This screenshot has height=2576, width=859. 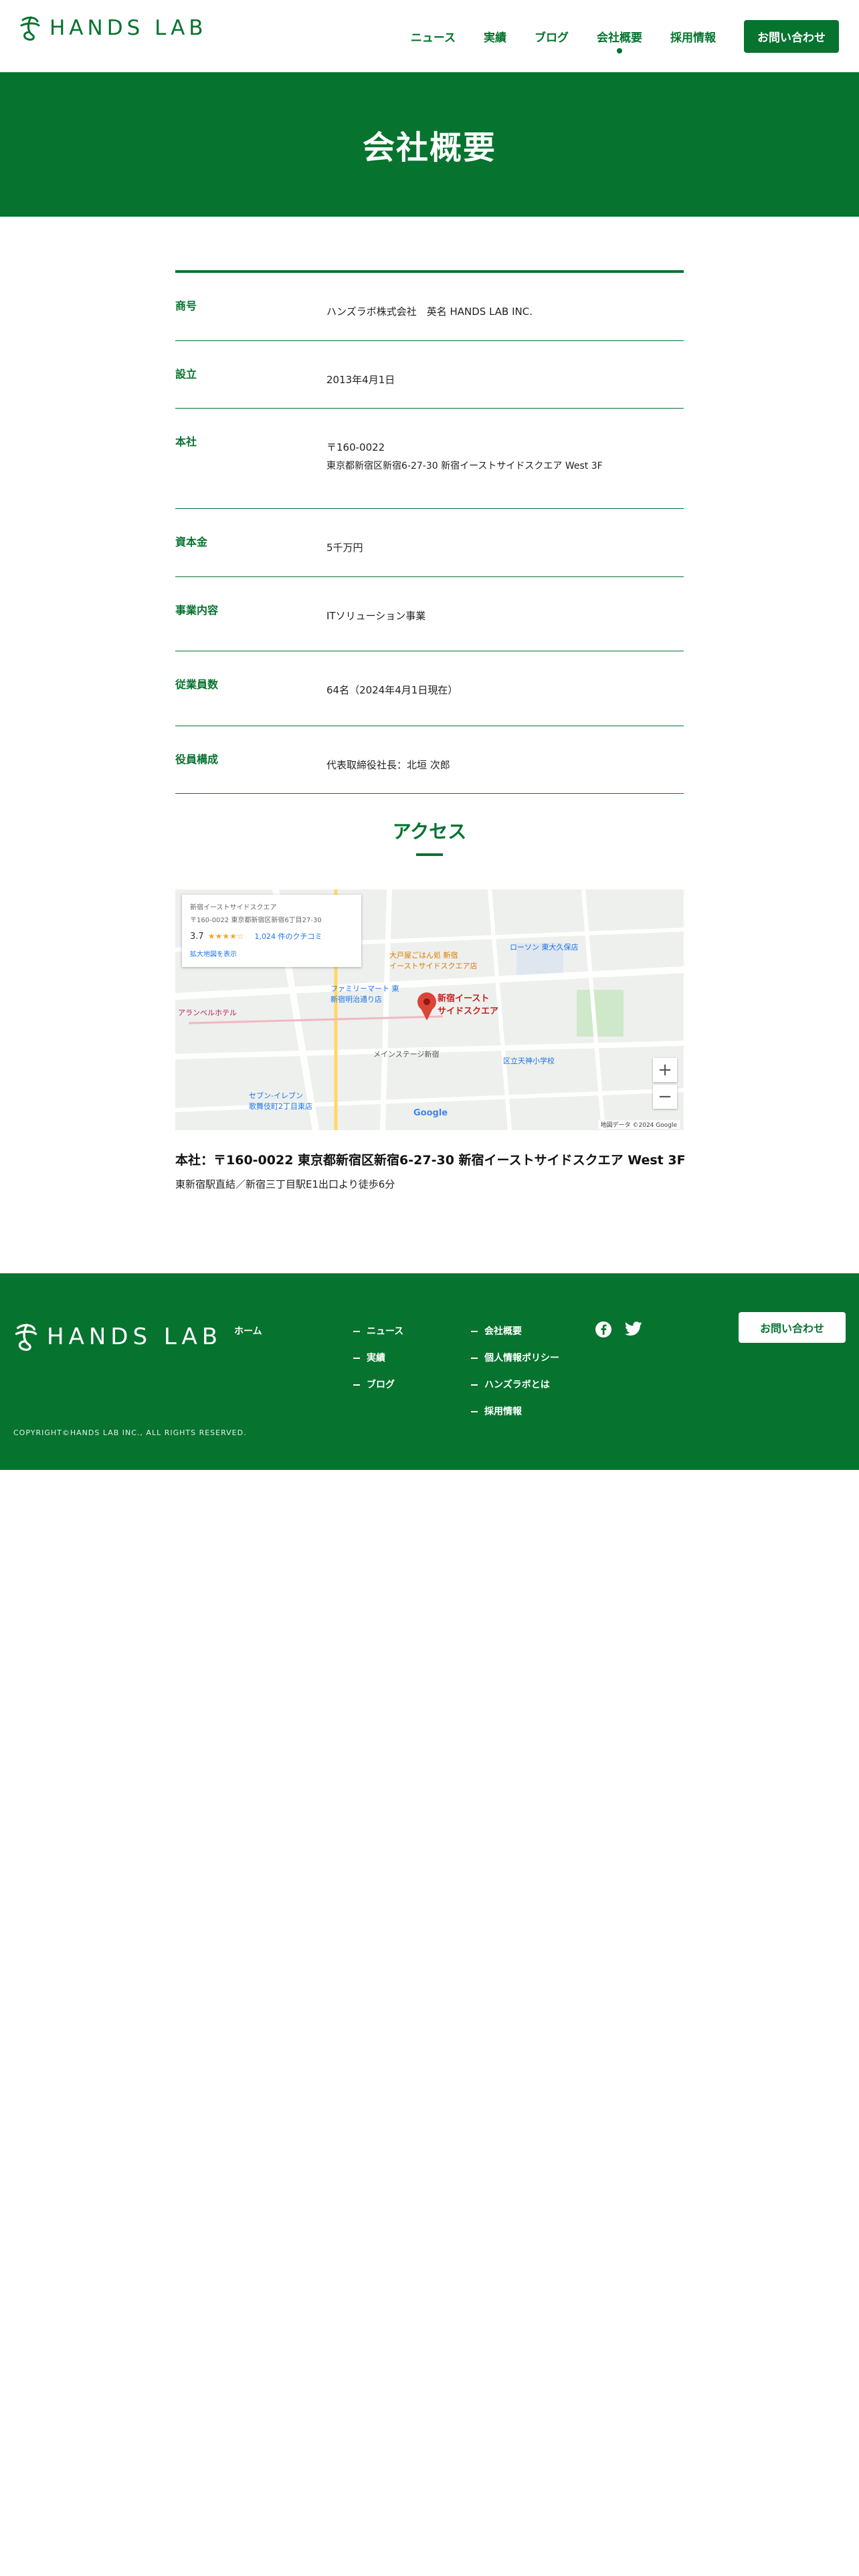 What do you see at coordinates (271, 953) in the screenshot?
I see `larger-map-link: 拡大地図を表示` at bounding box center [271, 953].